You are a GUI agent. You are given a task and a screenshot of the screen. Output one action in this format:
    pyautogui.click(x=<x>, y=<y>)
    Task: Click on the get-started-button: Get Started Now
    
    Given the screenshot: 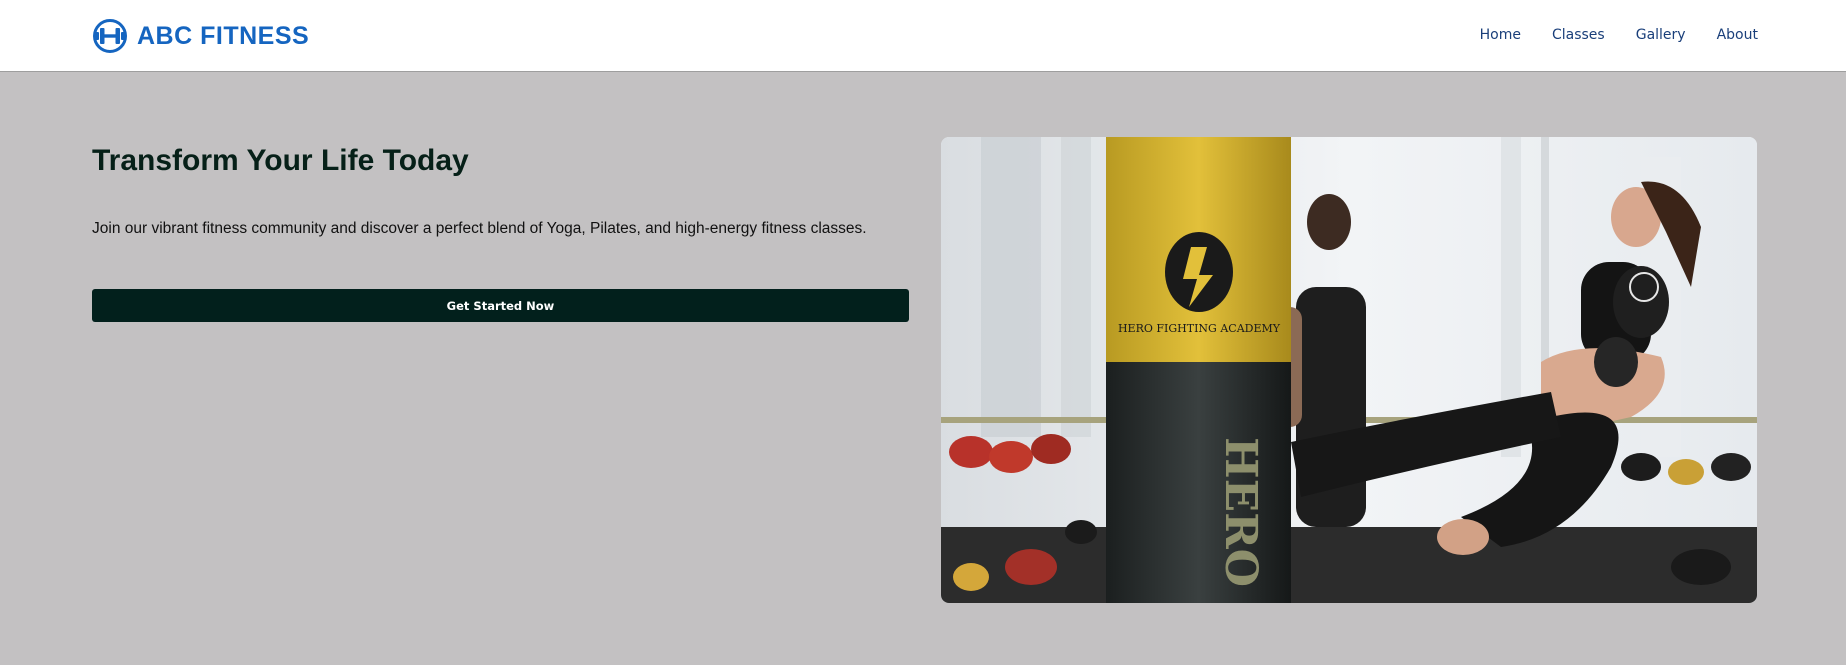 What is the action you would take?
    pyautogui.click(x=500, y=305)
    